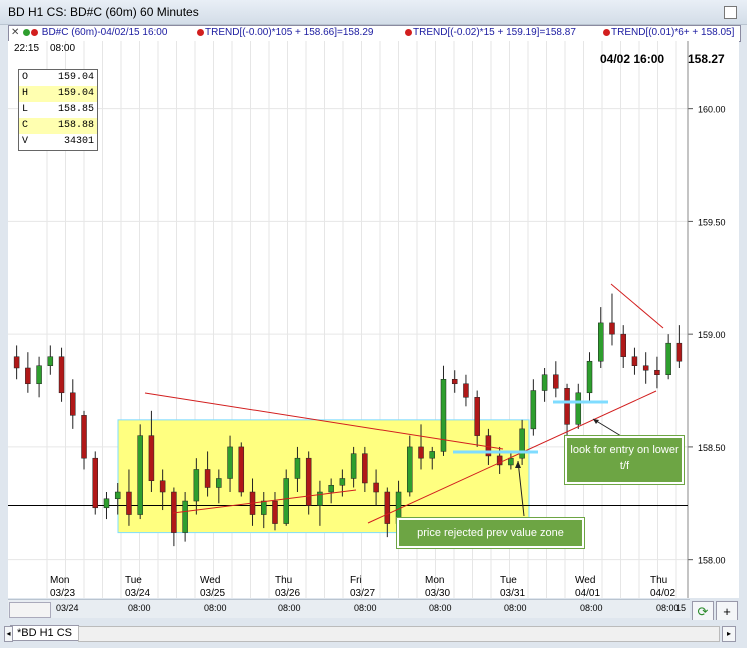  Describe the element at coordinates (596, 421) in the screenshot. I see `arrow-head-icon` at that location.